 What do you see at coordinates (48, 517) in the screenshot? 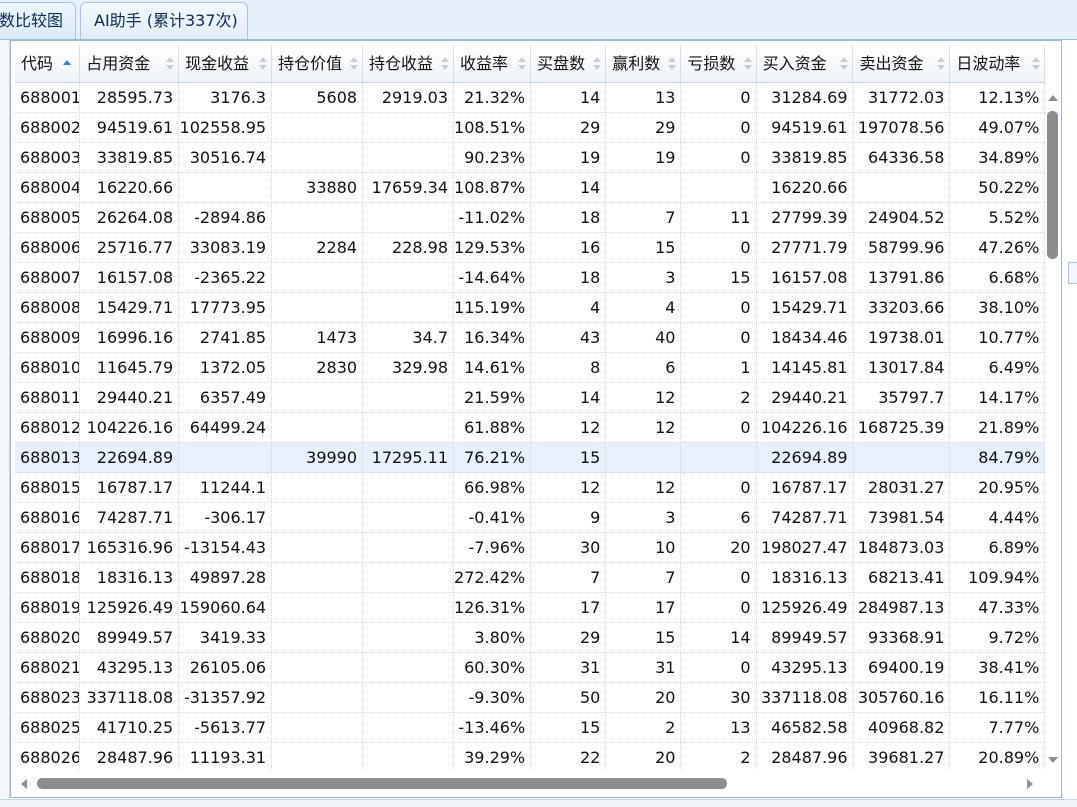
I see `stock-code-cell: 688016` at bounding box center [48, 517].